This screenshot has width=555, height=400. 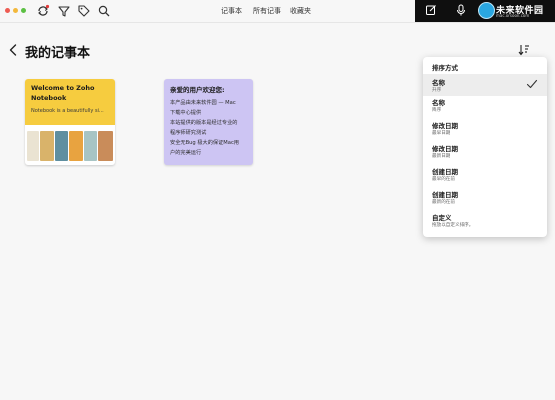 I want to click on sort-modified-newest: 修改日期 最新日期, so click(x=485, y=154).